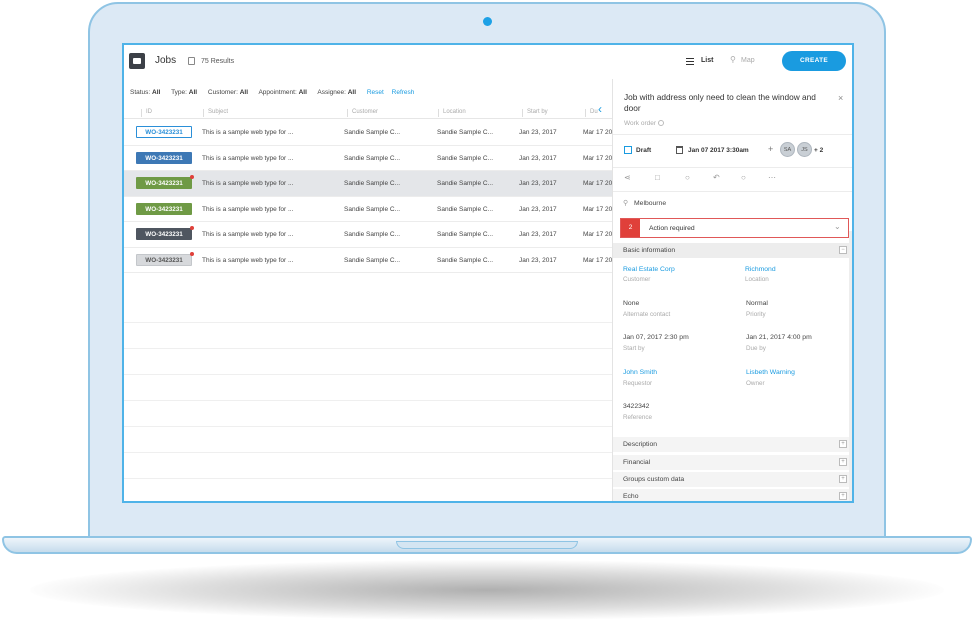 The width and height of the screenshot is (974, 625). I want to click on basic-info-section: Basic information −, so click(732, 250).